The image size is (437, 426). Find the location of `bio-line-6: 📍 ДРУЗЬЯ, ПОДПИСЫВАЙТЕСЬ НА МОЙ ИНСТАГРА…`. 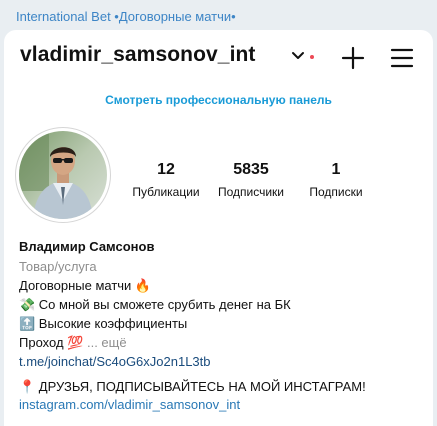

bio-line-6: 📍 ДРУЗЬЯ, ПОДПИСЫВАЙТЕСЬ НА МОЙ ИНСТАГРА… is located at coordinates (192, 386).